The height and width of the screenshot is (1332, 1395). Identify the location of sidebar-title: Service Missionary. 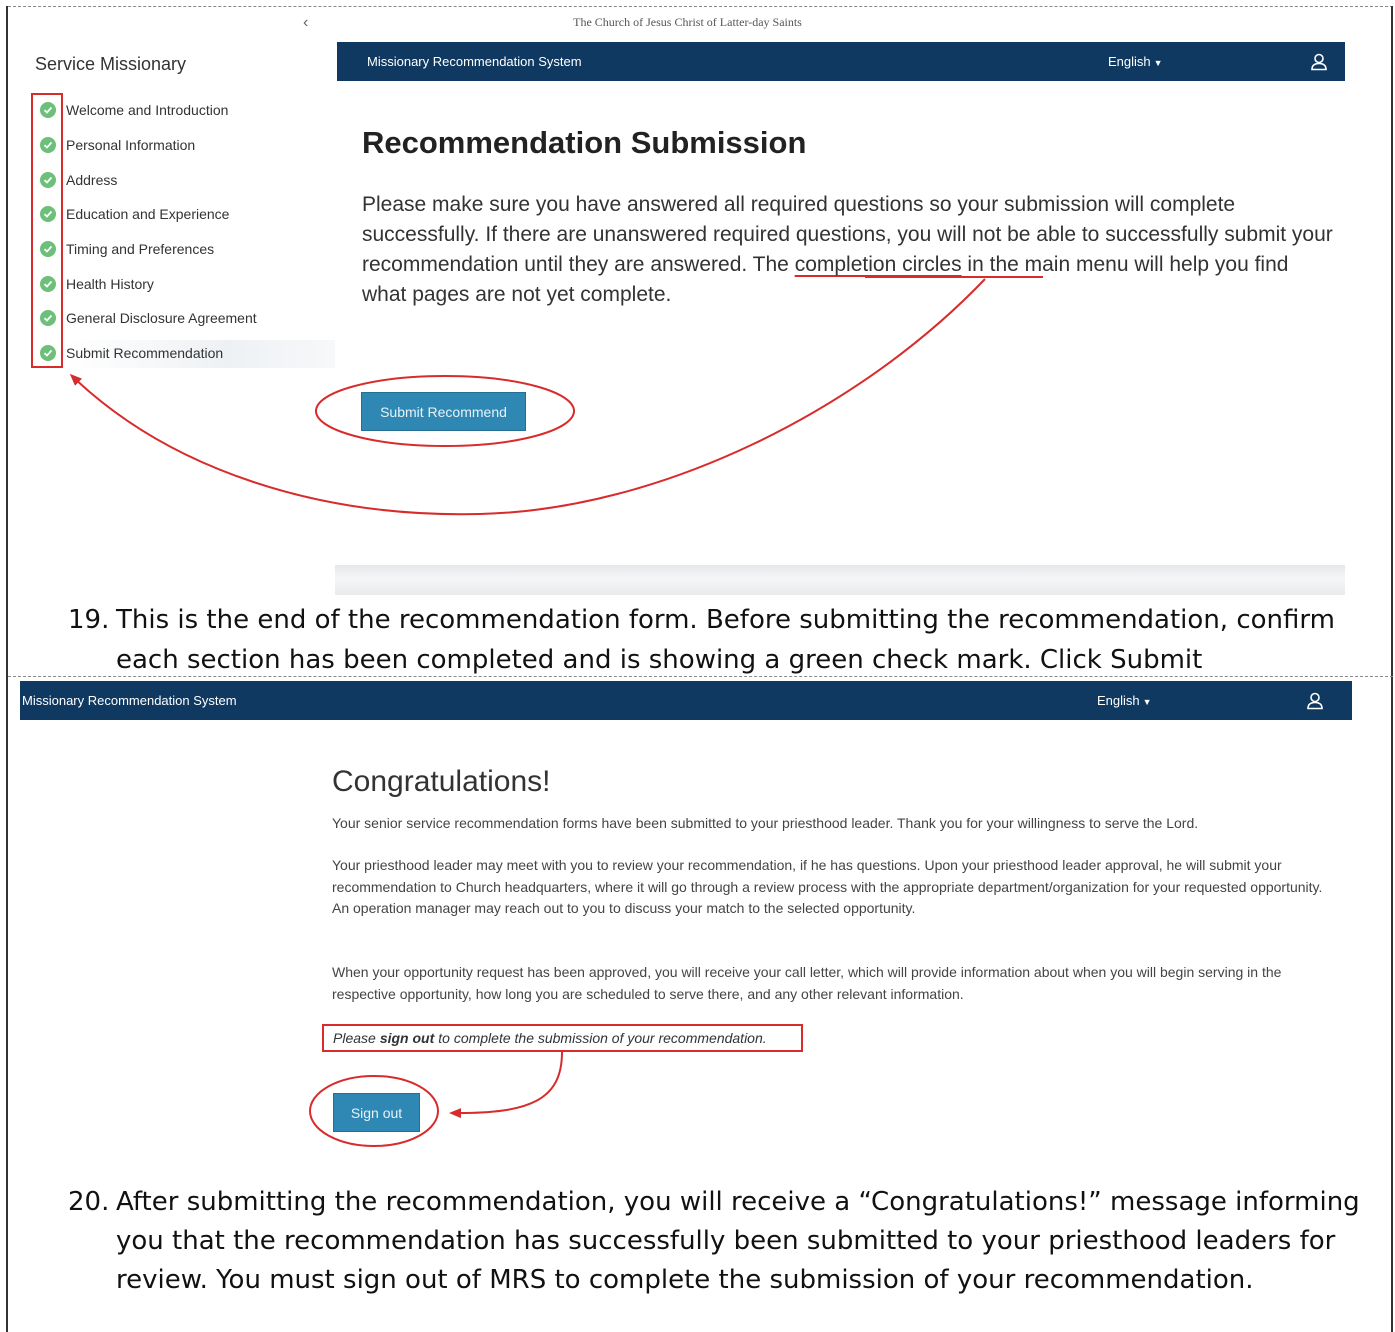
(111, 64).